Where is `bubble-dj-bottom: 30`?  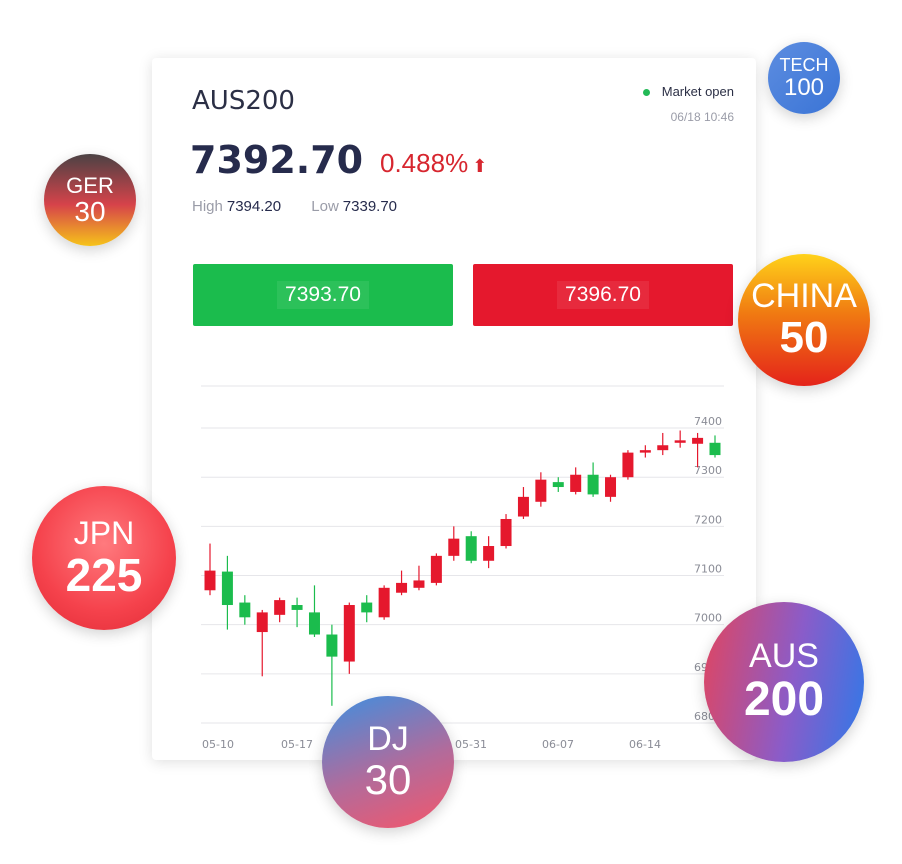
bubble-dj-bottom: 30 is located at coordinates (388, 779).